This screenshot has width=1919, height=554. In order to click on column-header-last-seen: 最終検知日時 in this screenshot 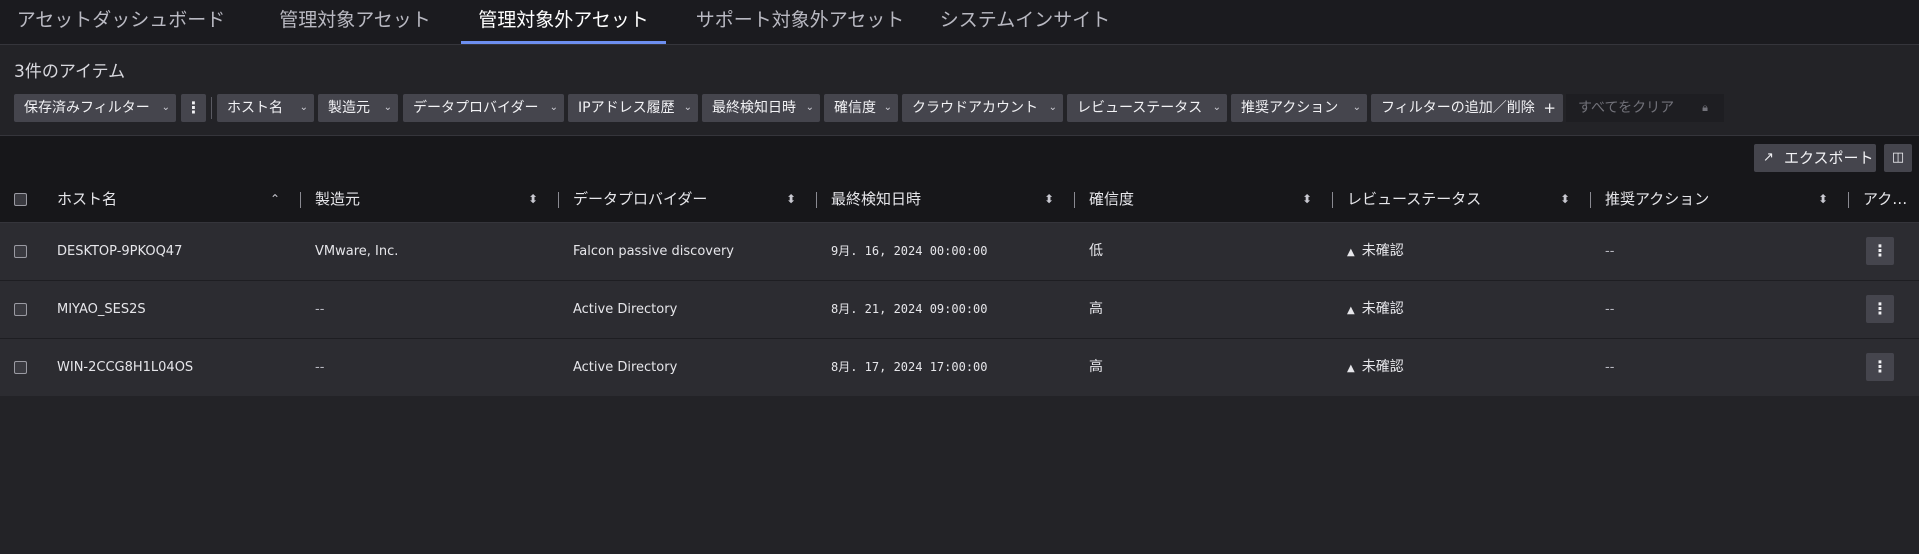, I will do `click(876, 199)`.